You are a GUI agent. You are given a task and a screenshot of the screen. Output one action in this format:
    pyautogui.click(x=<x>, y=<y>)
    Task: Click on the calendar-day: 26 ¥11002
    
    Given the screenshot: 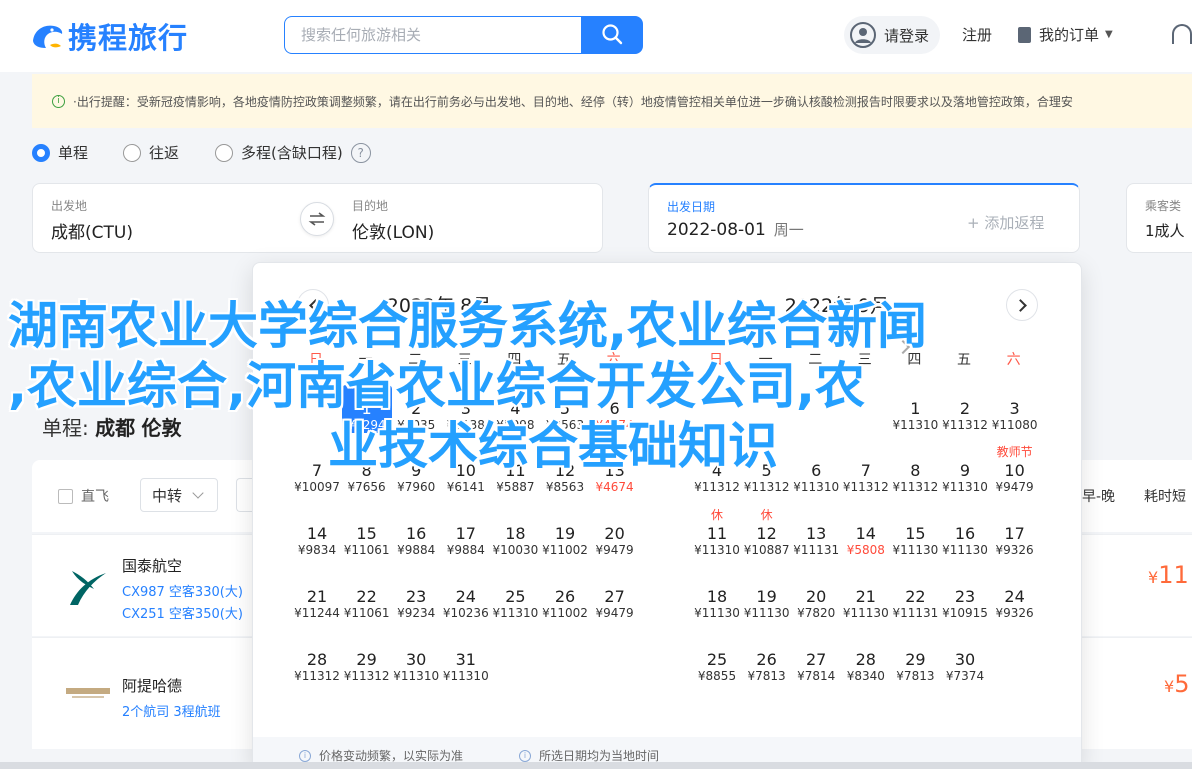 What is the action you would take?
    pyautogui.click(x=565, y=597)
    